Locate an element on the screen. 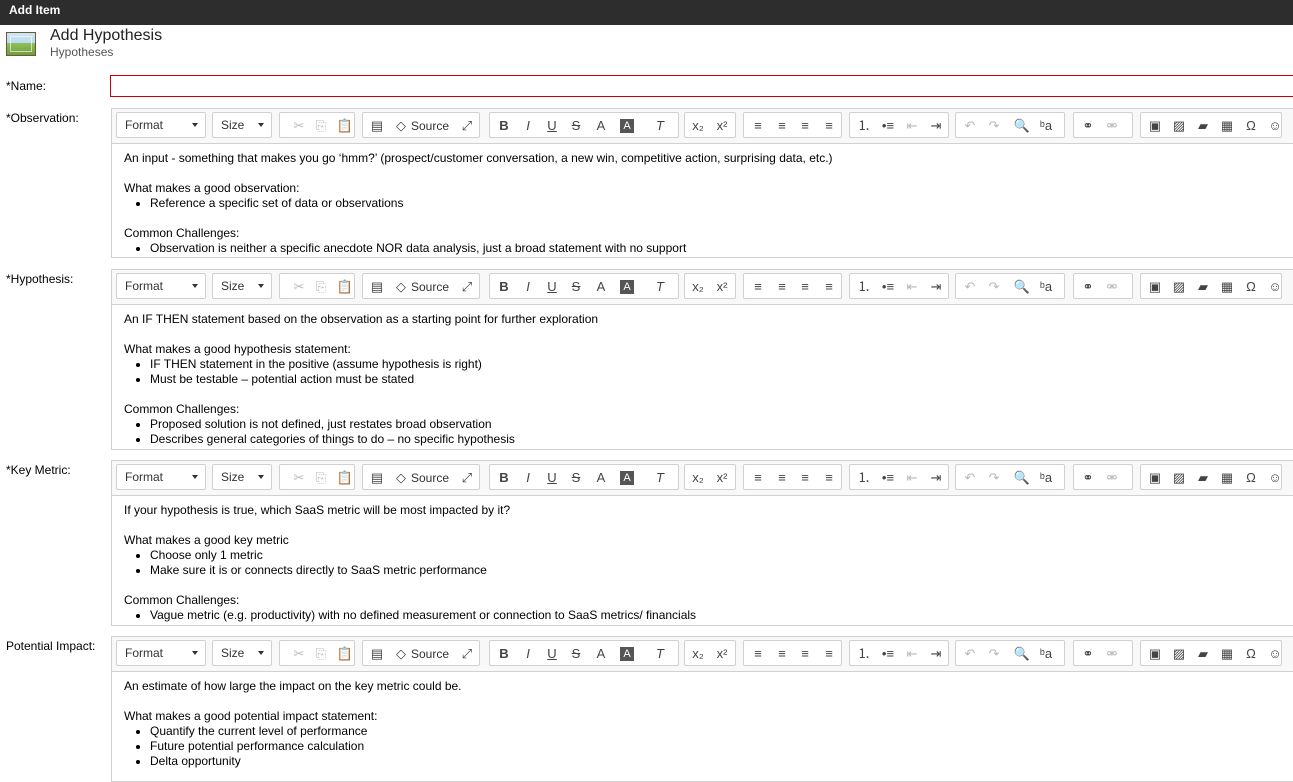 The image size is (1293, 782). table-icon: ▦ is located at coordinates (1227, 654).